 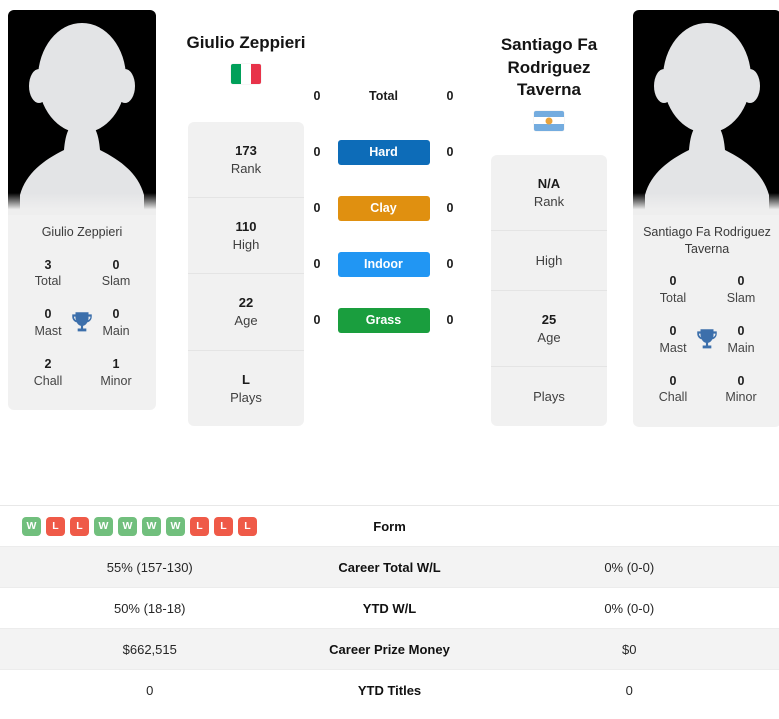 I want to click on info-row-rank: 173 Rank, so click(x=246, y=160).